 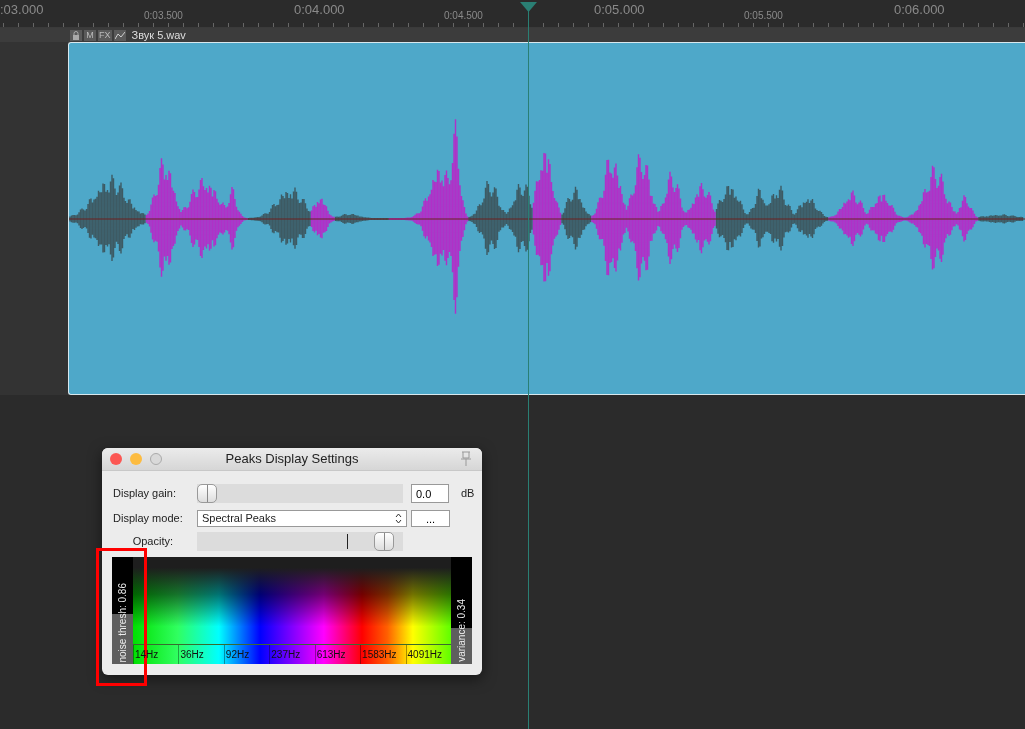 What do you see at coordinates (76, 35) in the screenshot?
I see `lock-icon` at bounding box center [76, 35].